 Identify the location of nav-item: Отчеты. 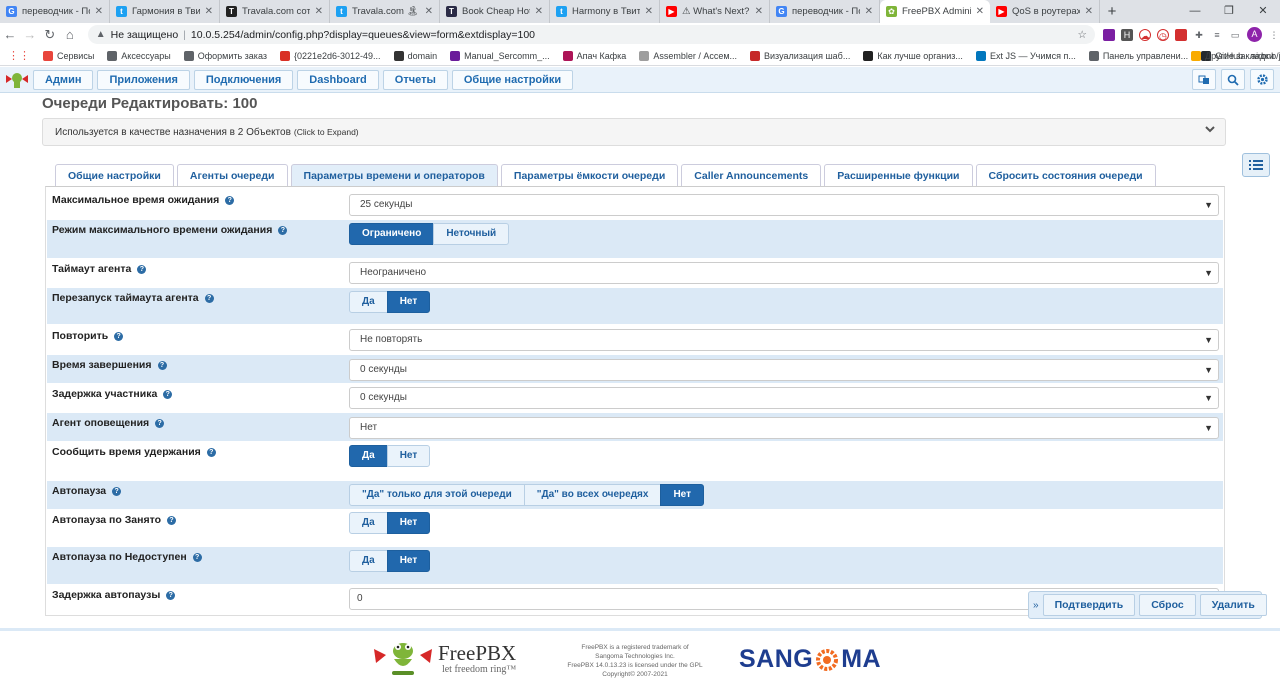
(415, 79).